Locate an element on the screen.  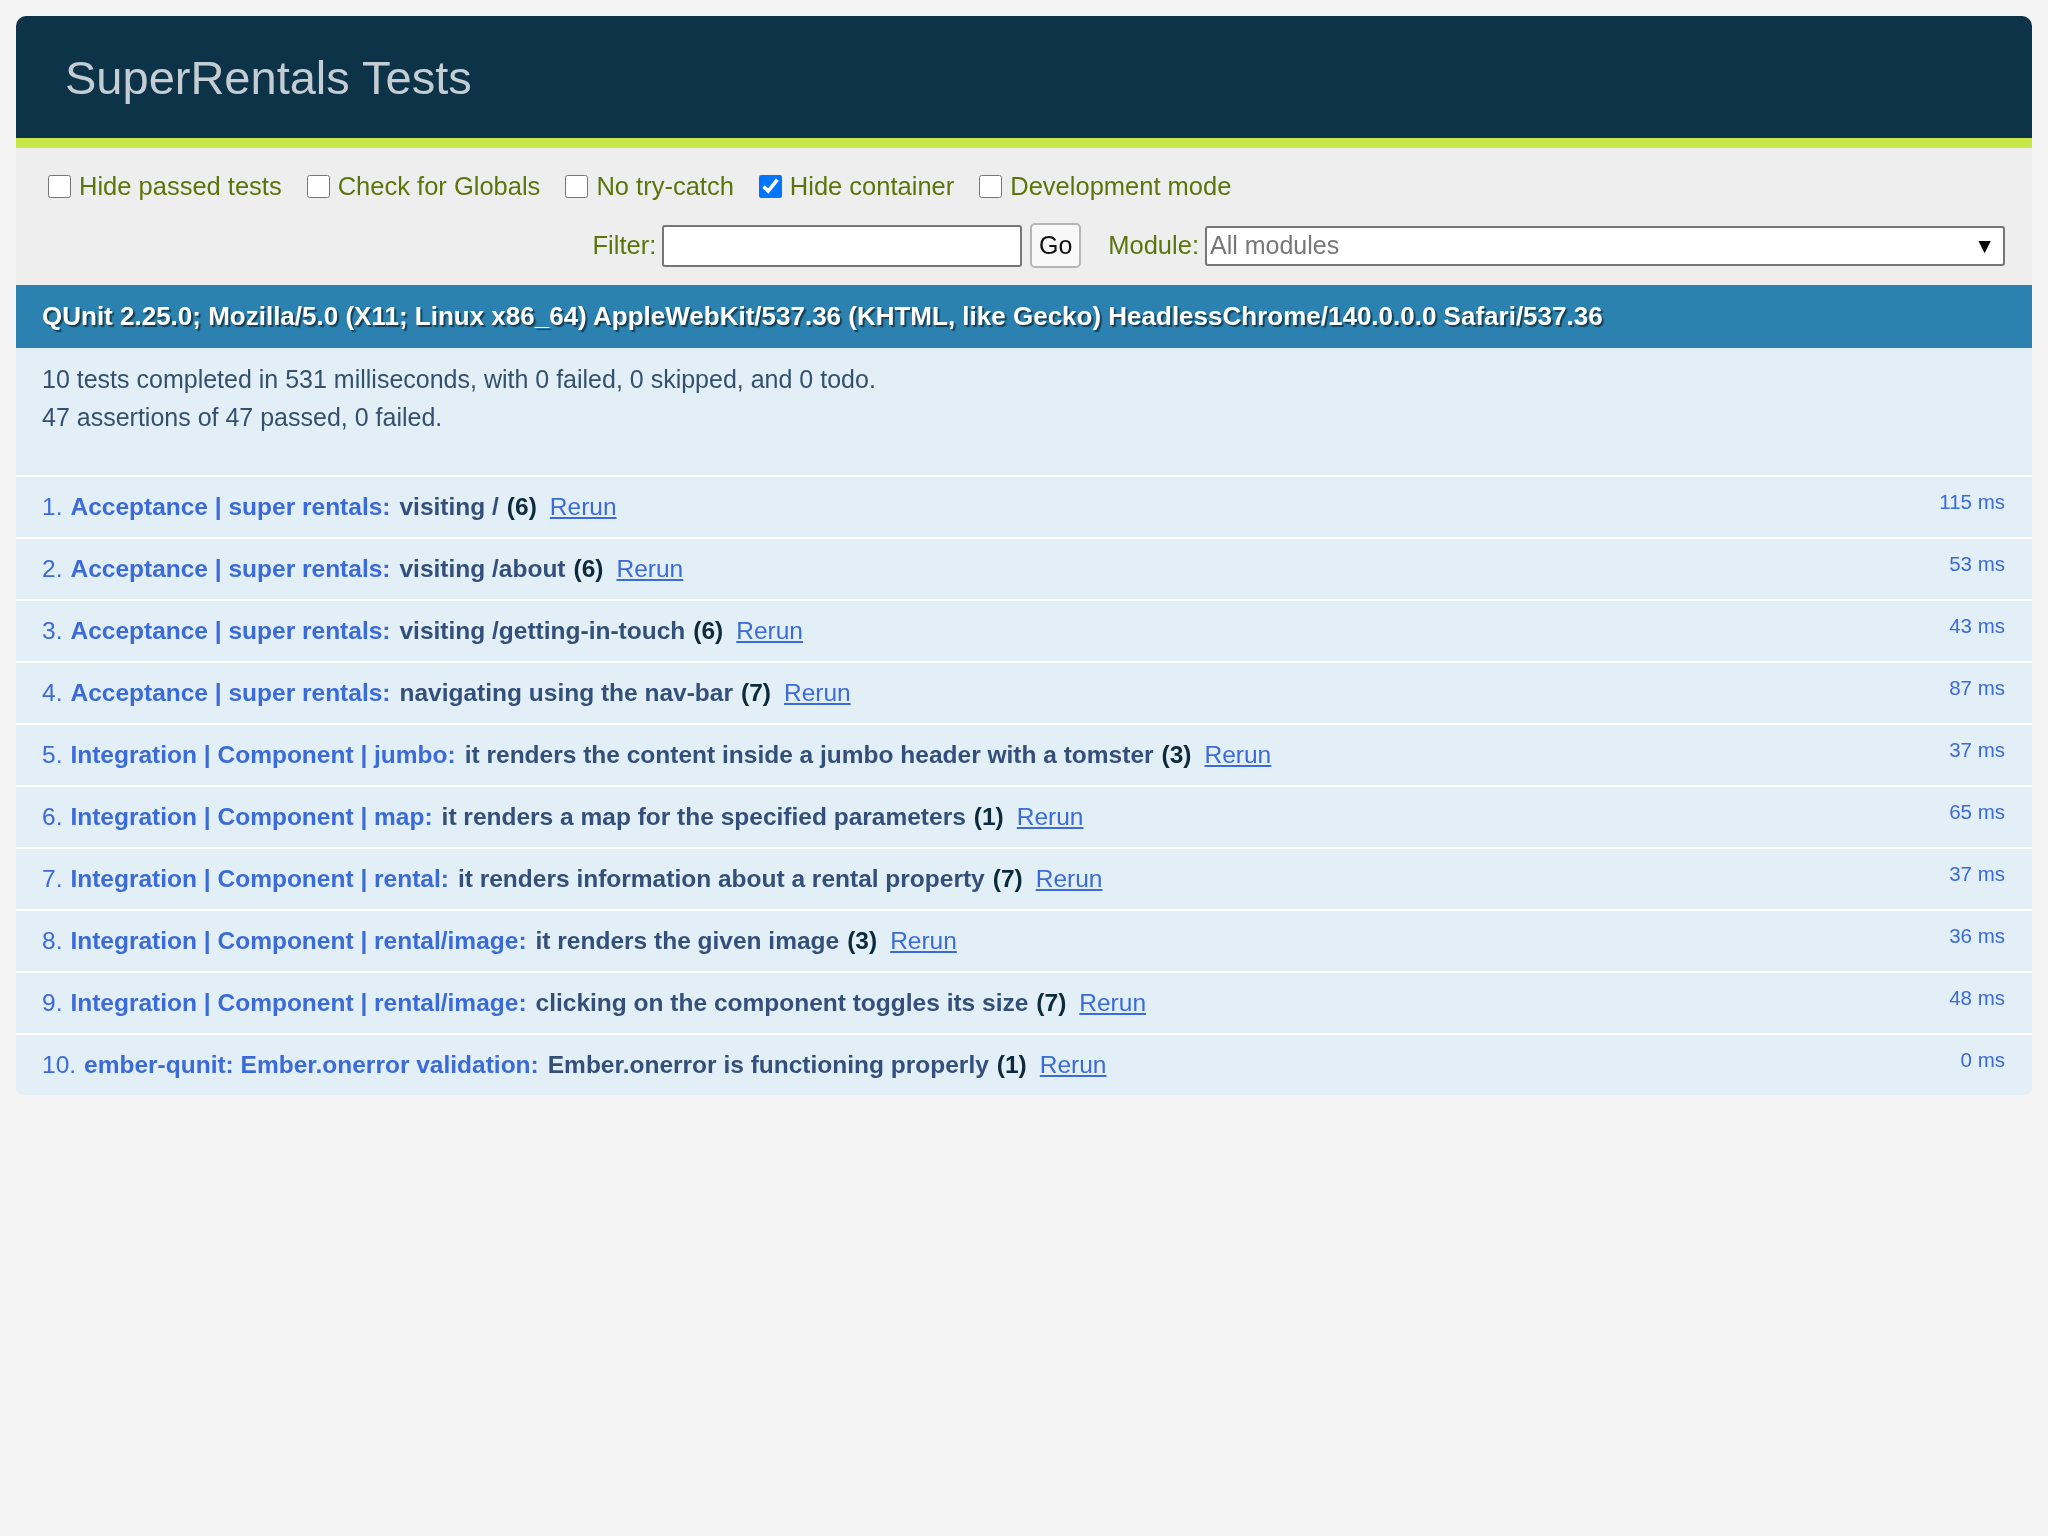
test-name: it renders a map for the specified parameters is located at coordinates (703, 817).